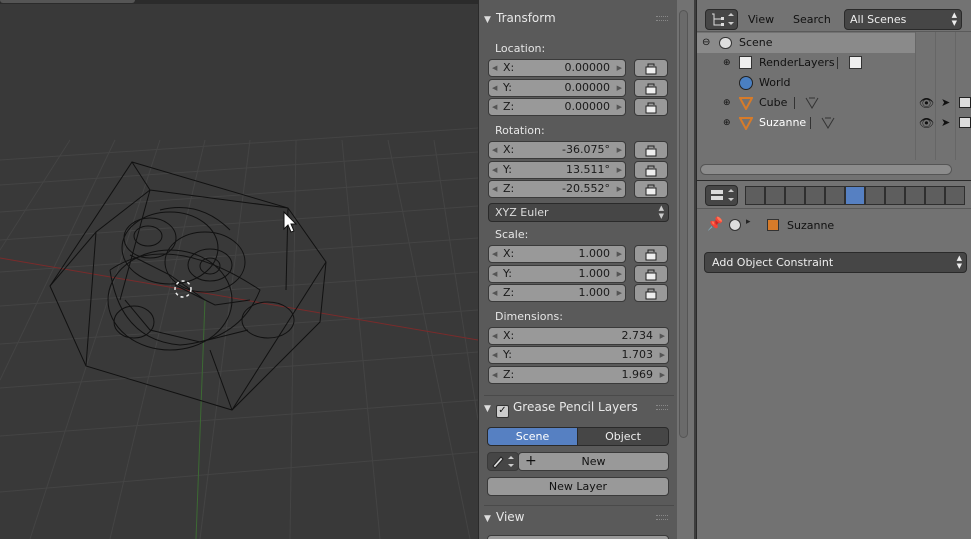 The height and width of the screenshot is (539, 971). What do you see at coordinates (875, 195) in the screenshot?
I see `modifiers-icon` at bounding box center [875, 195].